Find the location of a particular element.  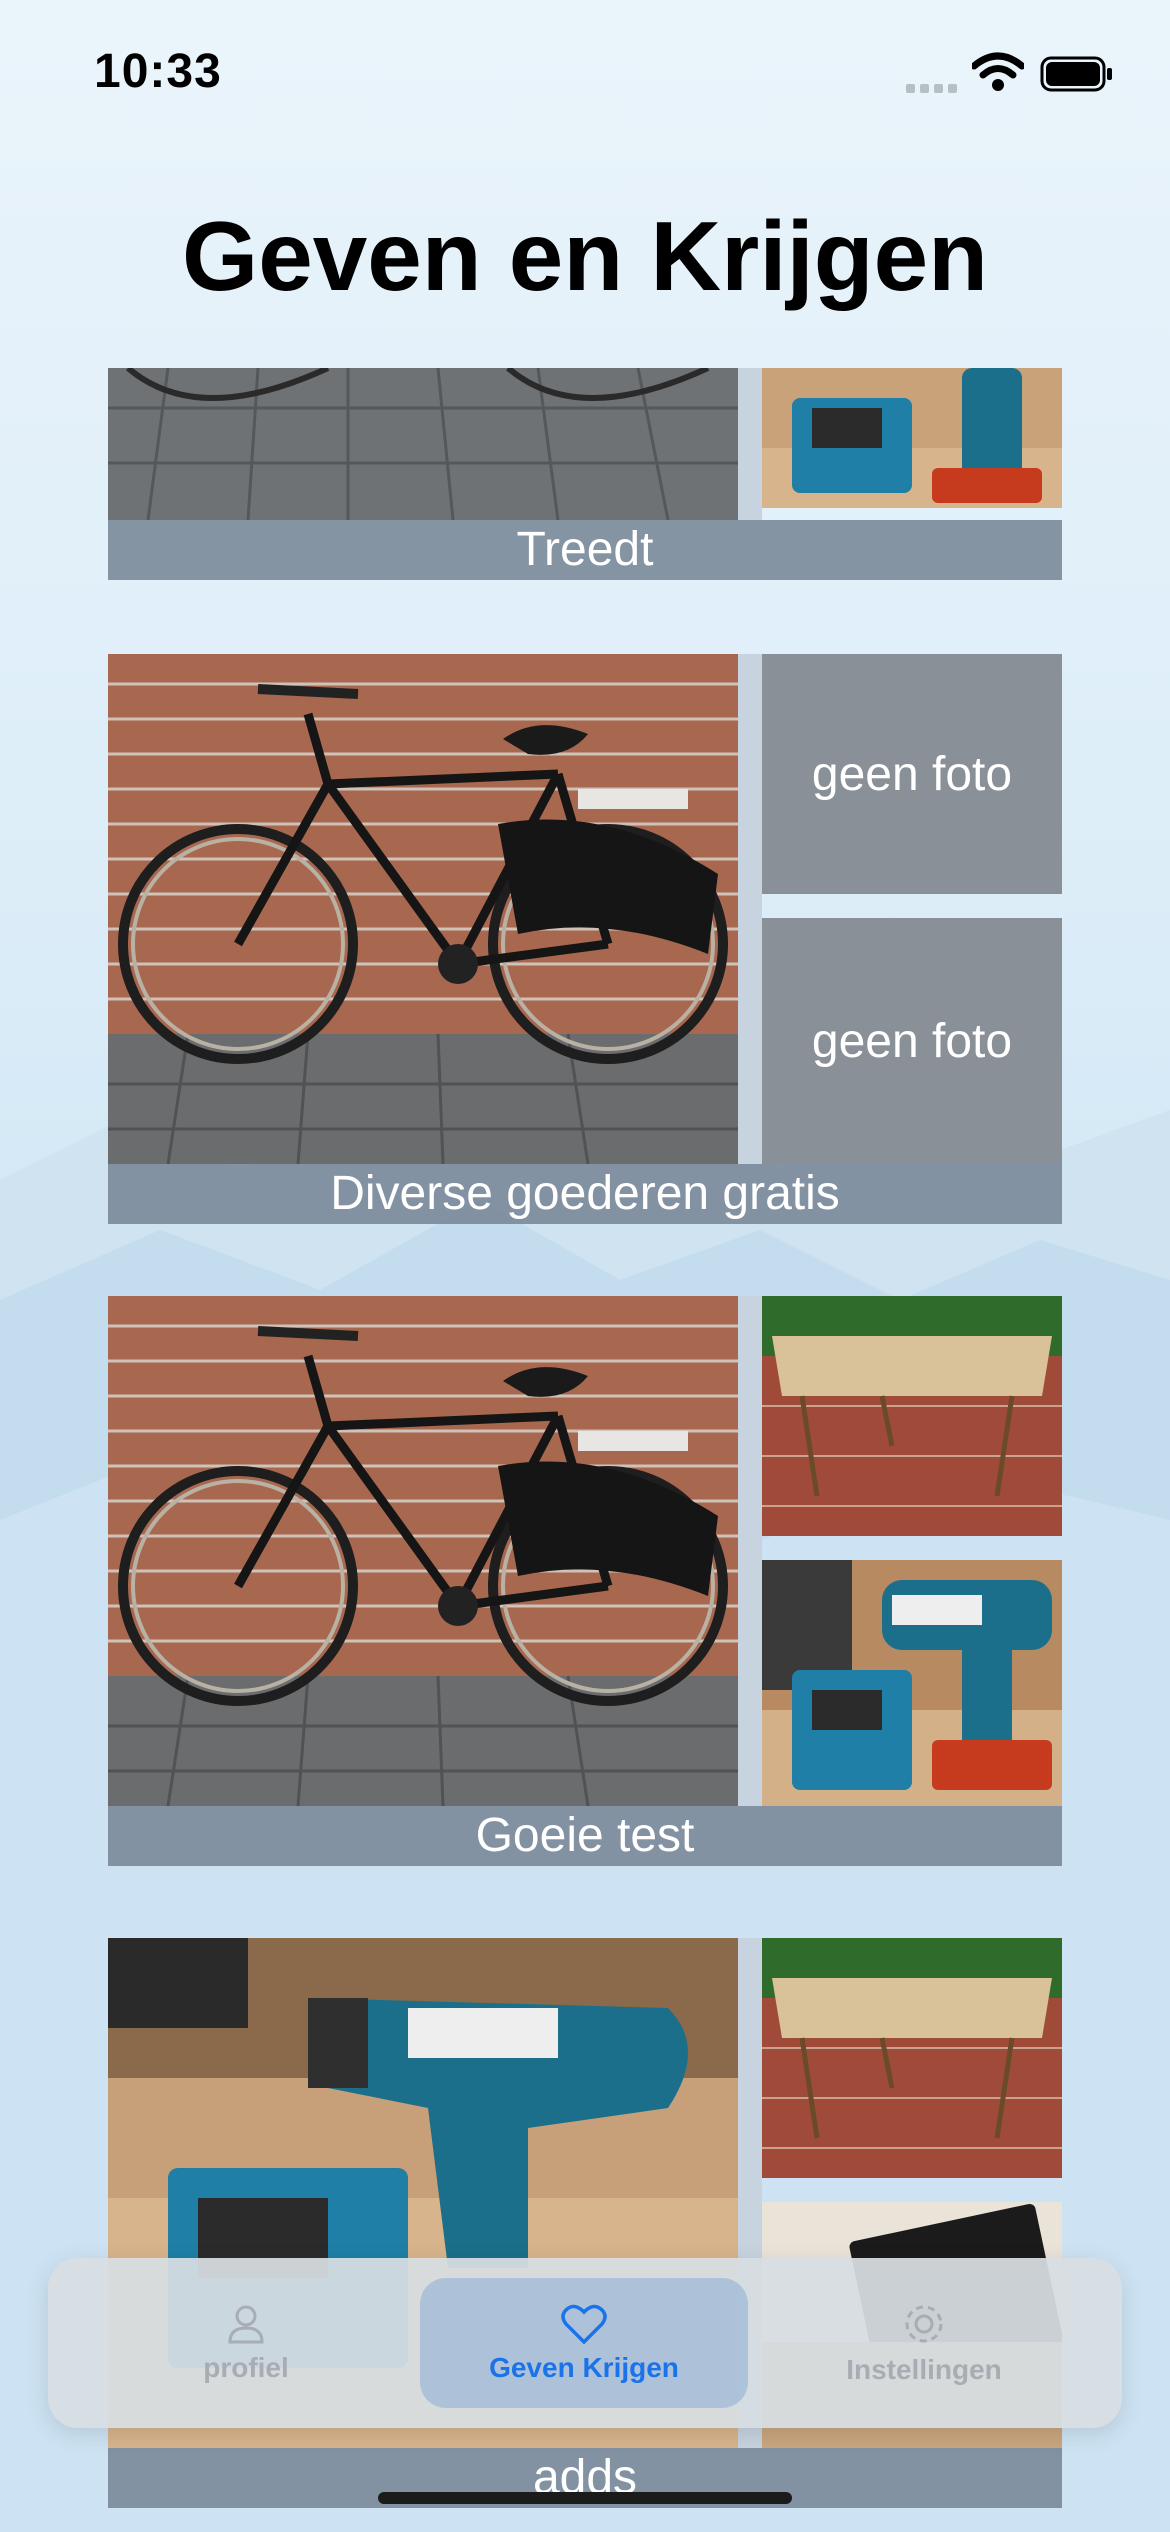

cellular-signal-icon is located at coordinates (931, 88).